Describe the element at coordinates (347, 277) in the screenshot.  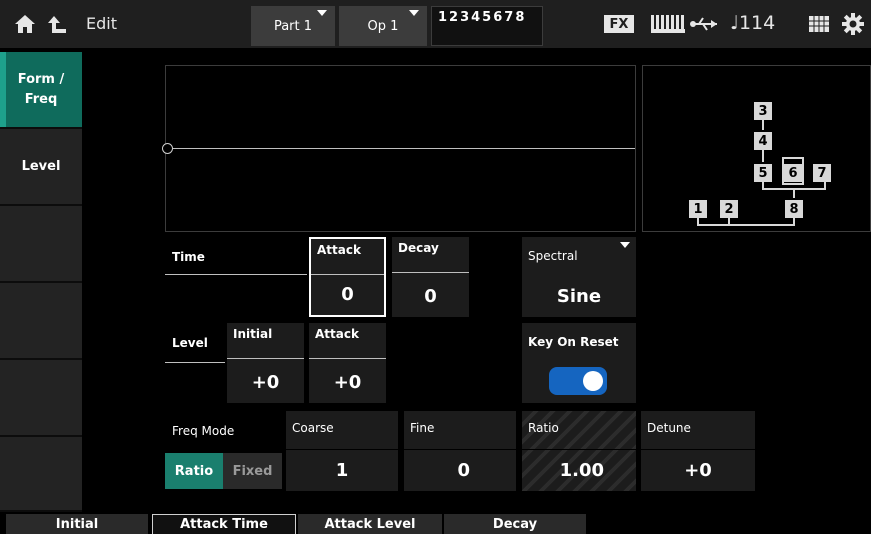
I see `attack-time-field: Attack 0` at that location.